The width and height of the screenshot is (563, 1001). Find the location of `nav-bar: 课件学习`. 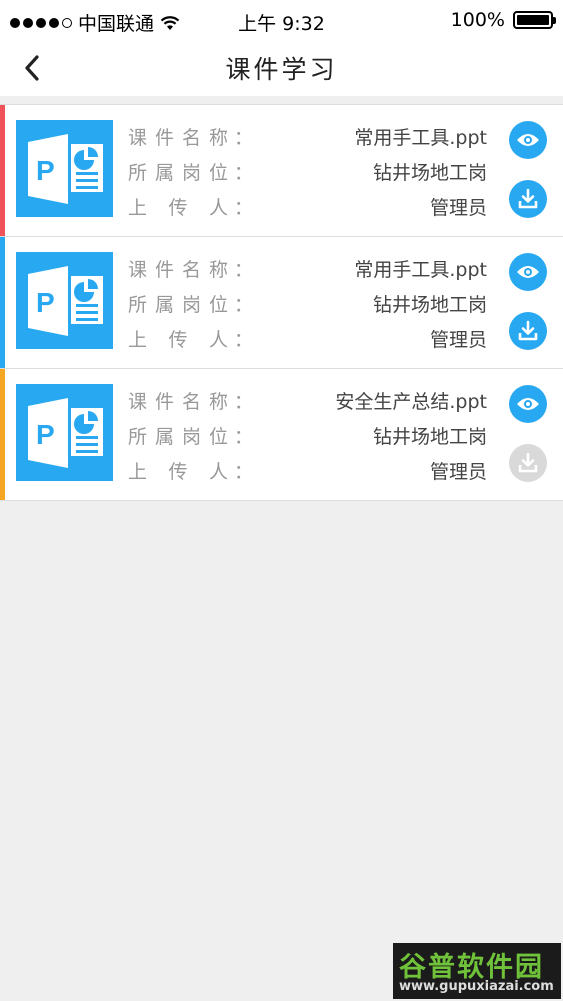

nav-bar: 课件学习 is located at coordinates (281, 68).